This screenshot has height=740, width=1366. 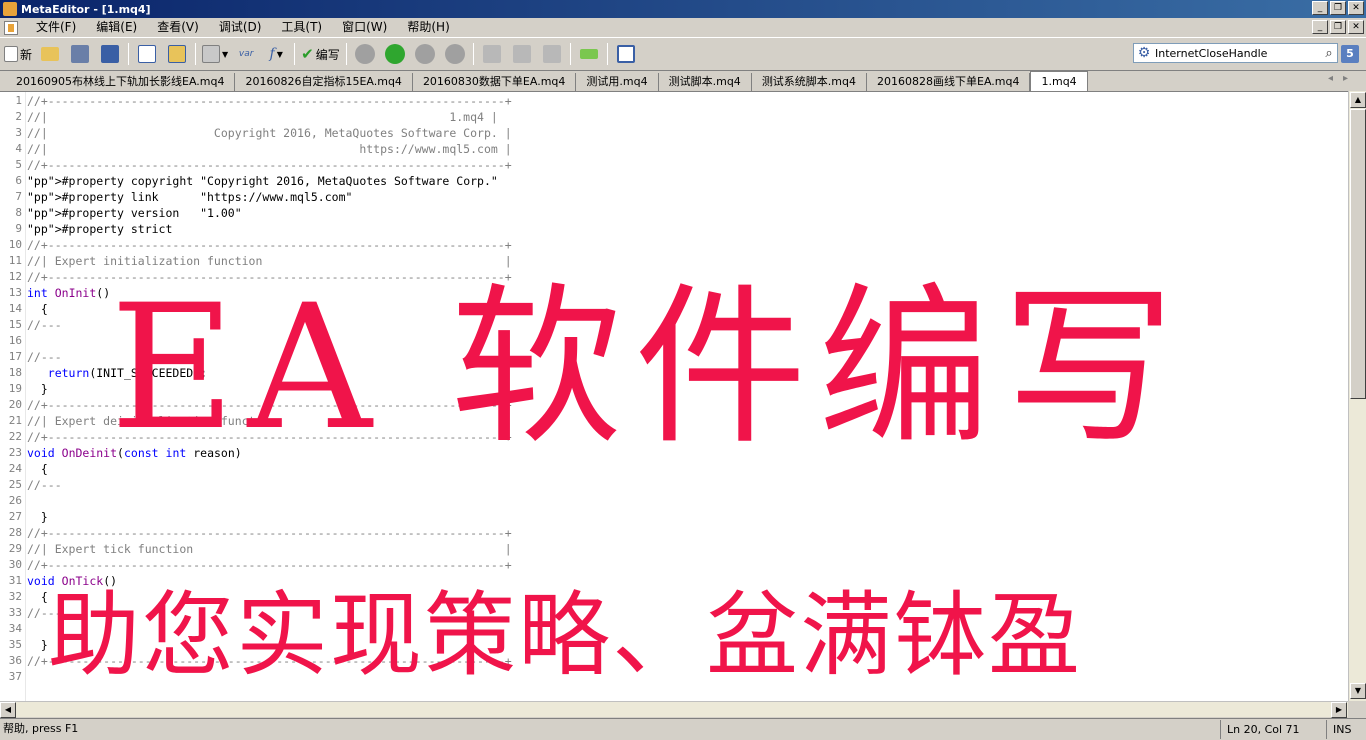 What do you see at coordinates (1358, 691) in the screenshot?
I see `scroll-down-arrow: ▼` at bounding box center [1358, 691].